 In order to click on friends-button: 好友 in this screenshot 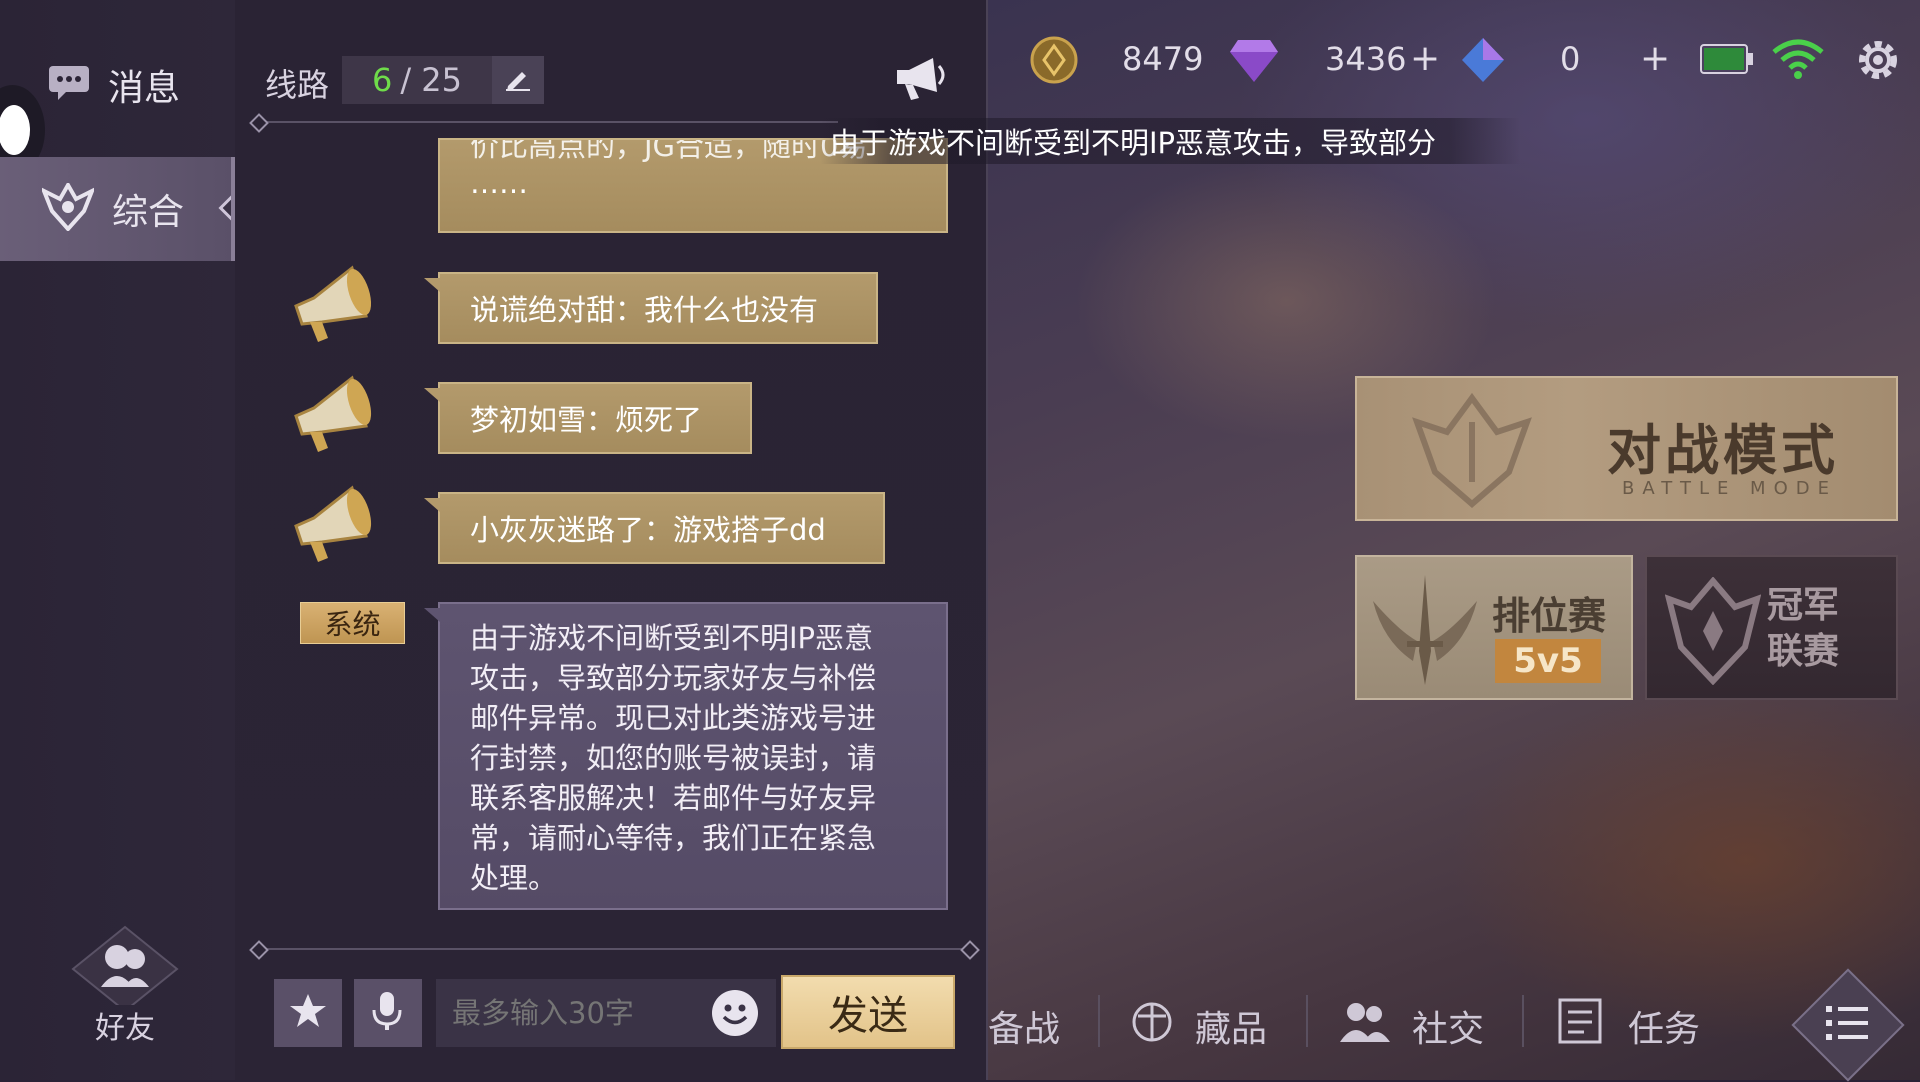, I will do `click(125, 985)`.